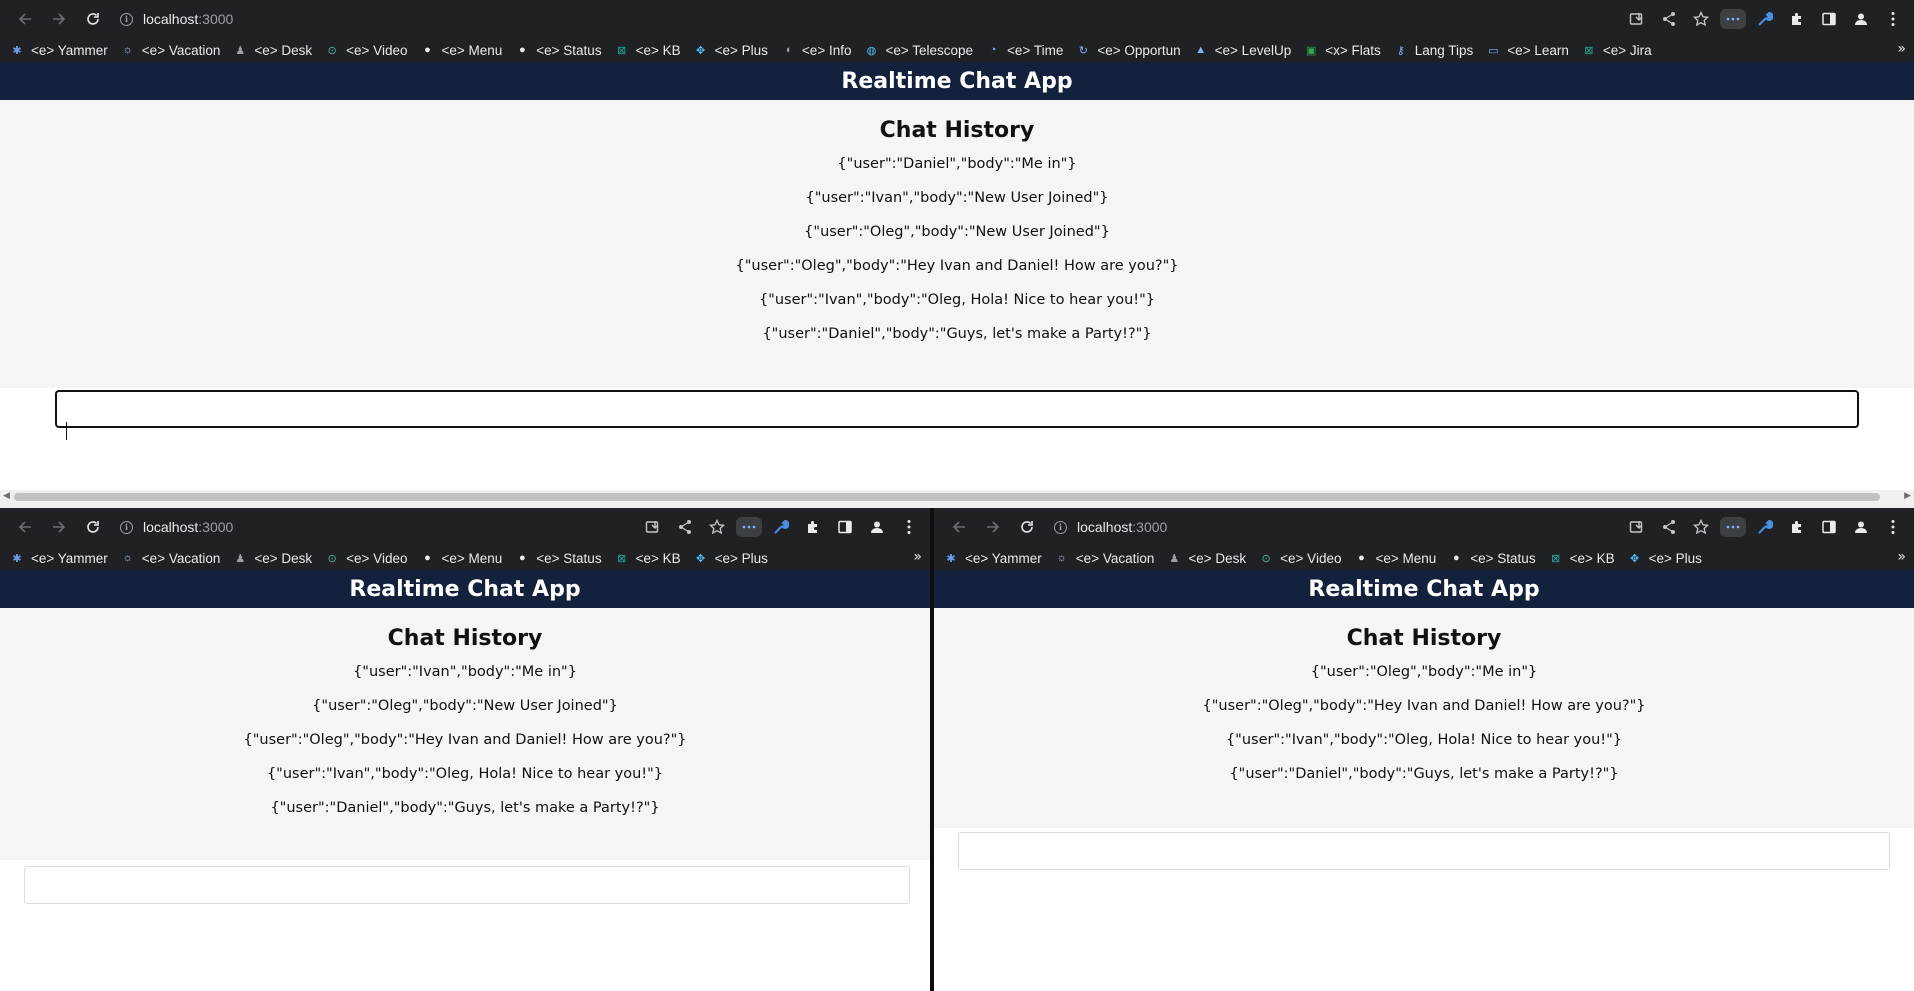 The image size is (1914, 991). What do you see at coordinates (1907, 496) in the screenshot?
I see `scroll-right-icon: ▶` at bounding box center [1907, 496].